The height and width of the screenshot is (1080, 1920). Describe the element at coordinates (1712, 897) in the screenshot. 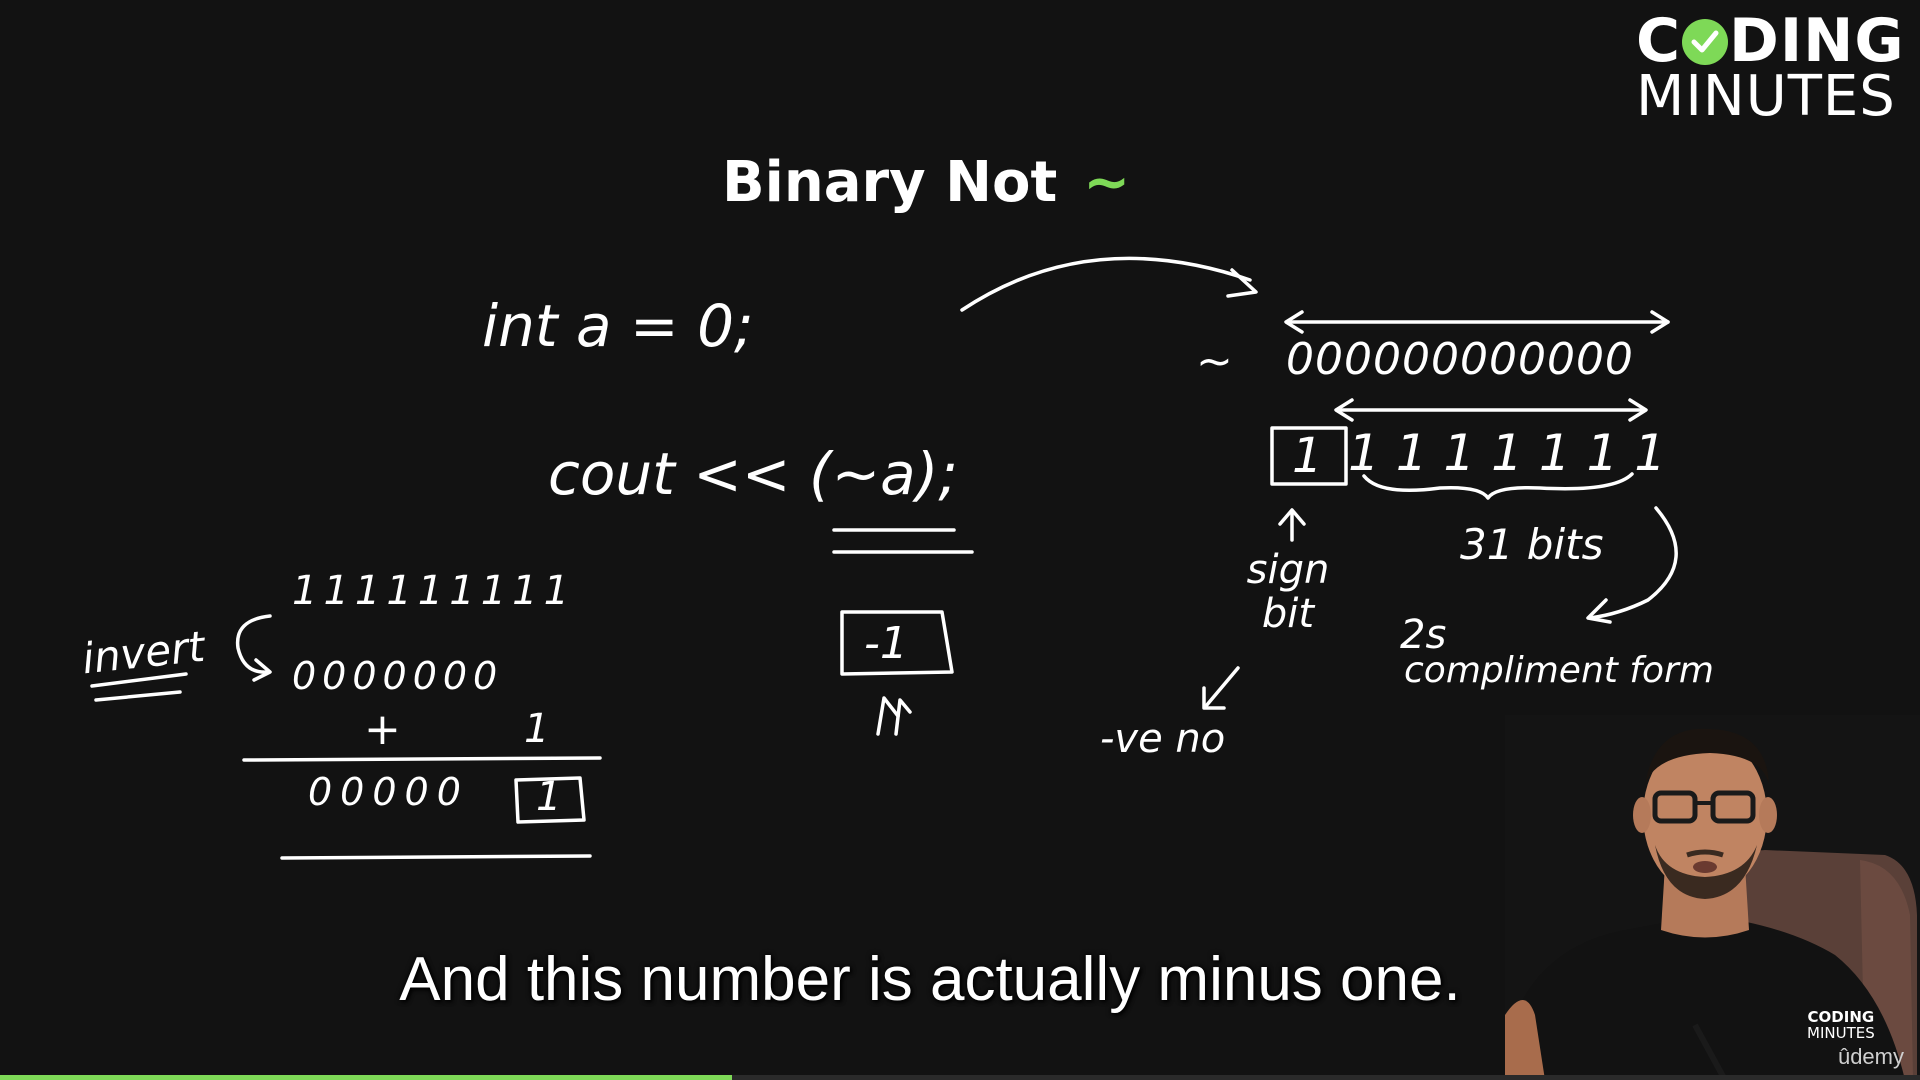

I see `presenter-webcam: CODING MINUTES` at that location.